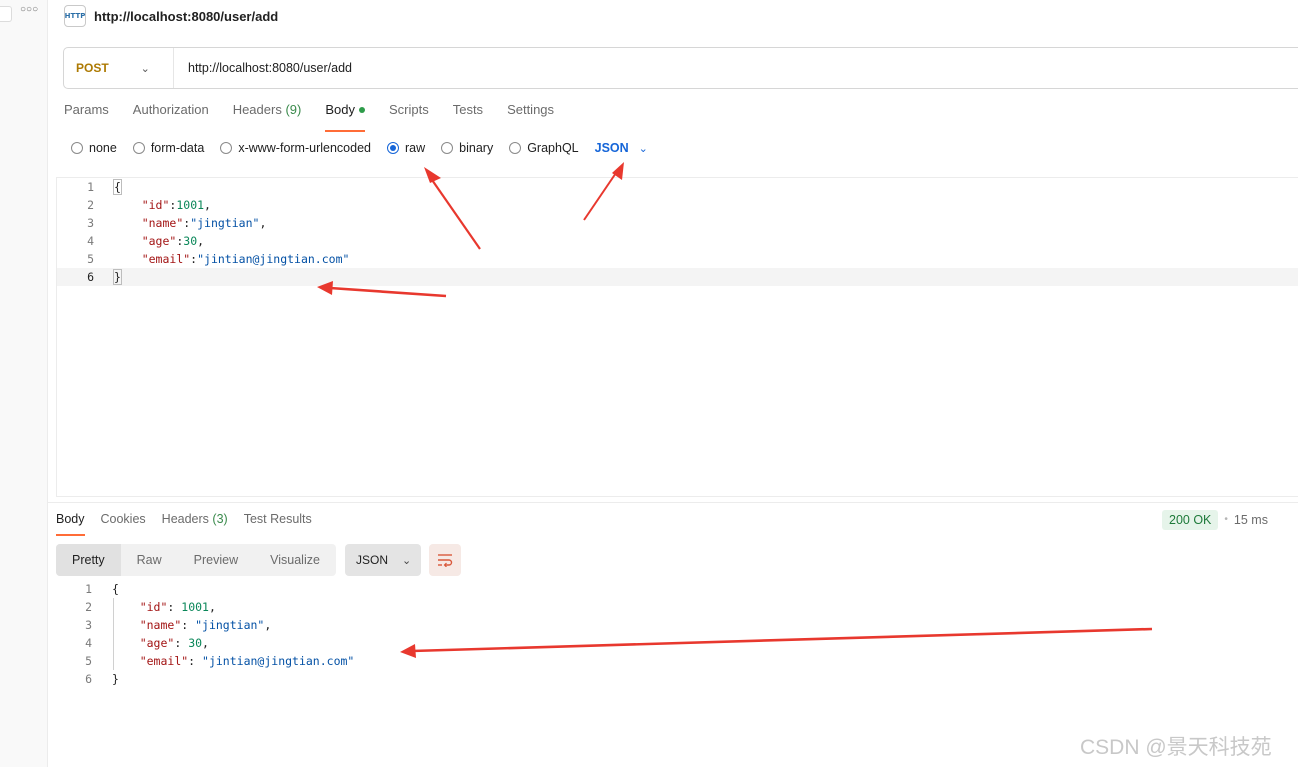 The image size is (1298, 767). What do you see at coordinates (195, 522) in the screenshot?
I see `response-tab-headers: Headers (3)` at bounding box center [195, 522].